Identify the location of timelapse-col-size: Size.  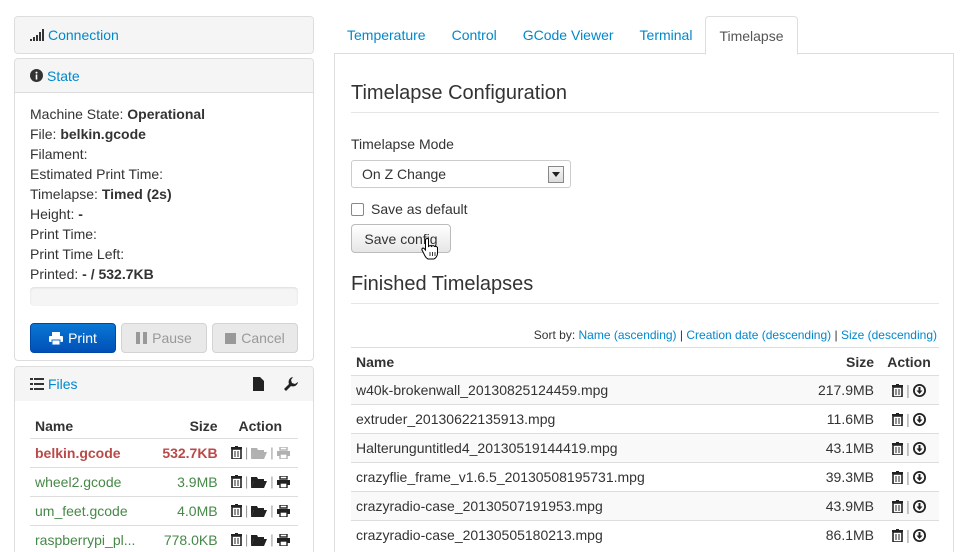
(831, 361).